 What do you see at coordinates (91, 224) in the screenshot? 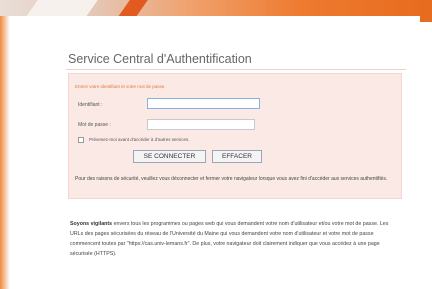
I see `vigilance-heading: Soyons vigilants` at bounding box center [91, 224].